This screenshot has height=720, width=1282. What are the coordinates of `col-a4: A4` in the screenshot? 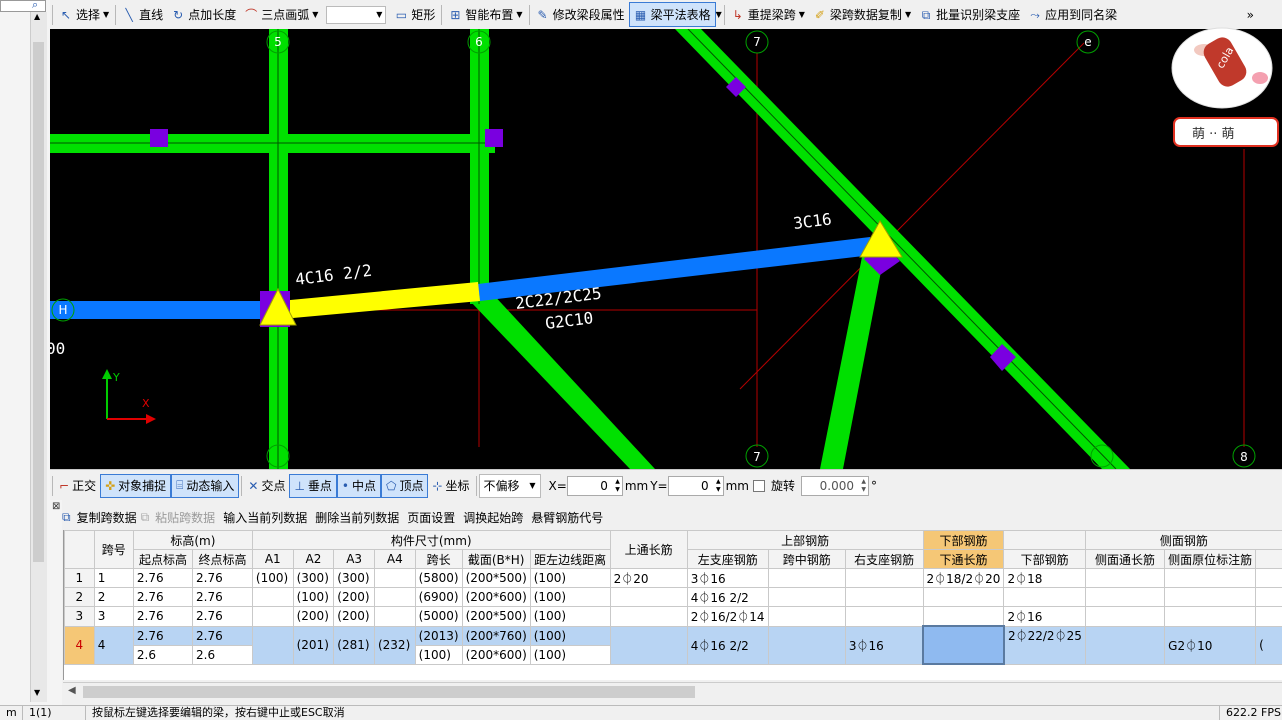 It's located at (394, 559).